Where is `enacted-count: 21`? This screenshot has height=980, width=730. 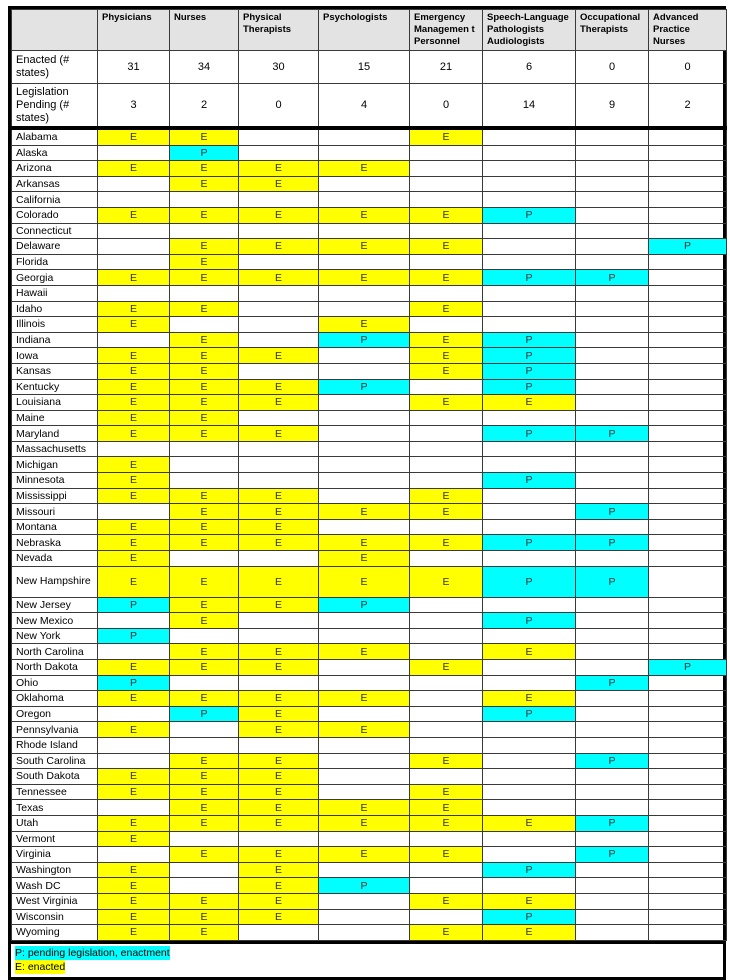 enacted-count: 21 is located at coordinates (446, 67).